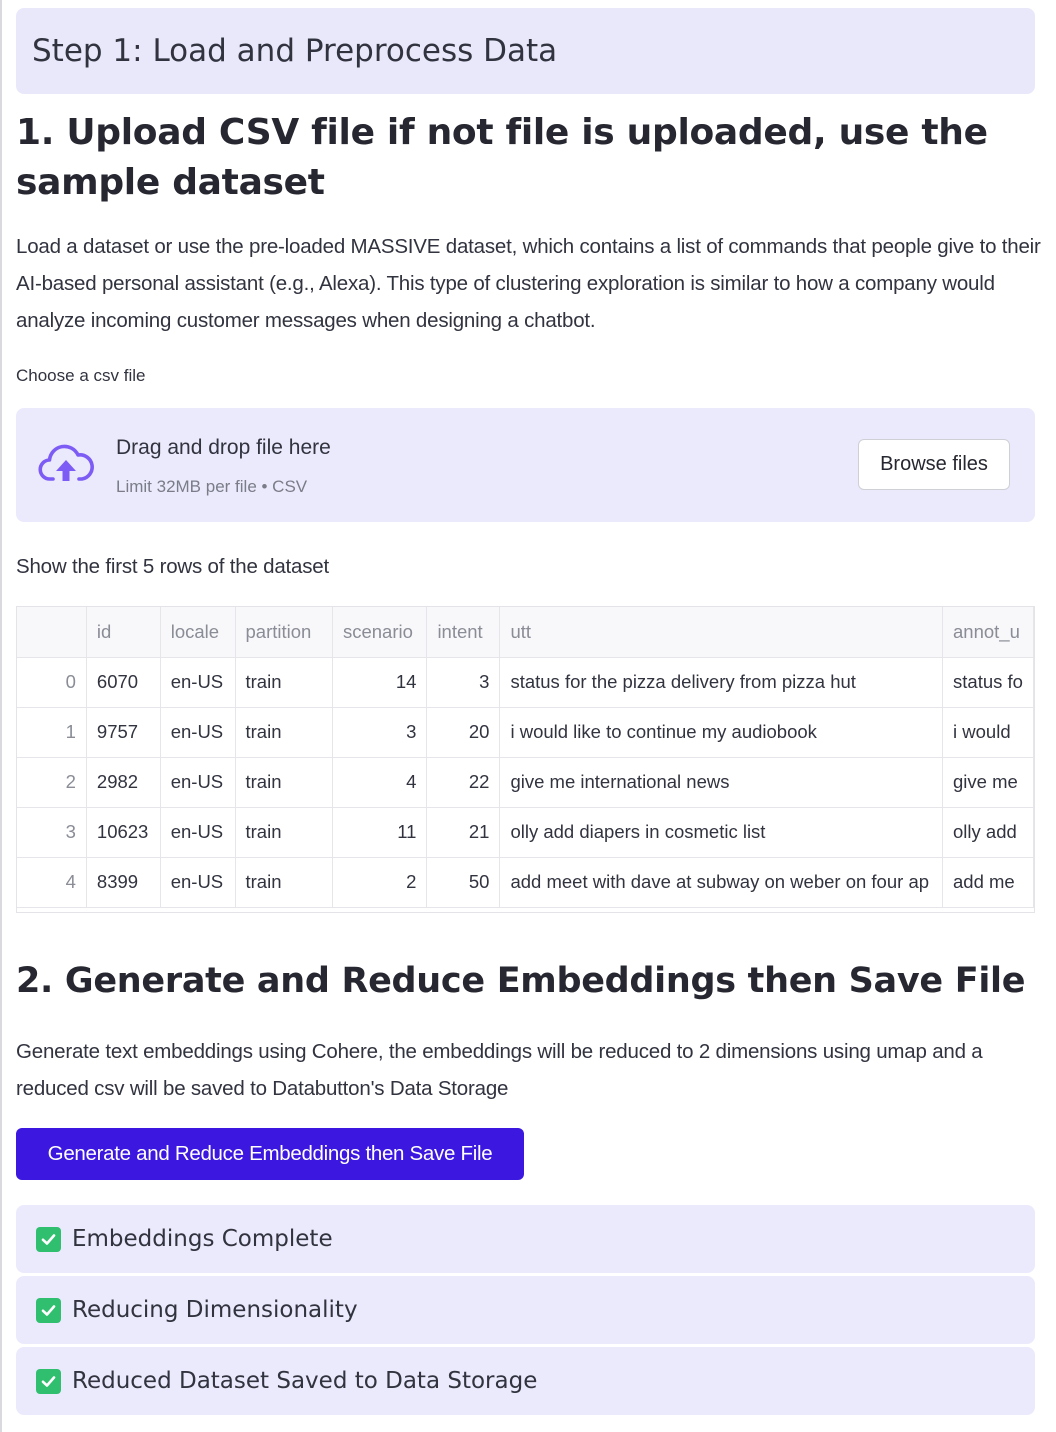  What do you see at coordinates (988, 732) in the screenshot?
I see `cell-annot-utt: i would` at bounding box center [988, 732].